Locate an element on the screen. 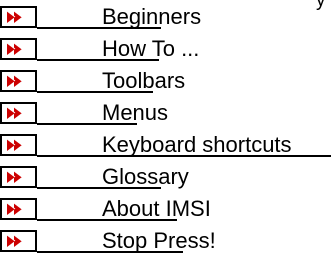 The height and width of the screenshot is (258, 335). link-keyboard-shortcuts: Keyboard shortcuts is located at coordinates (197, 145).